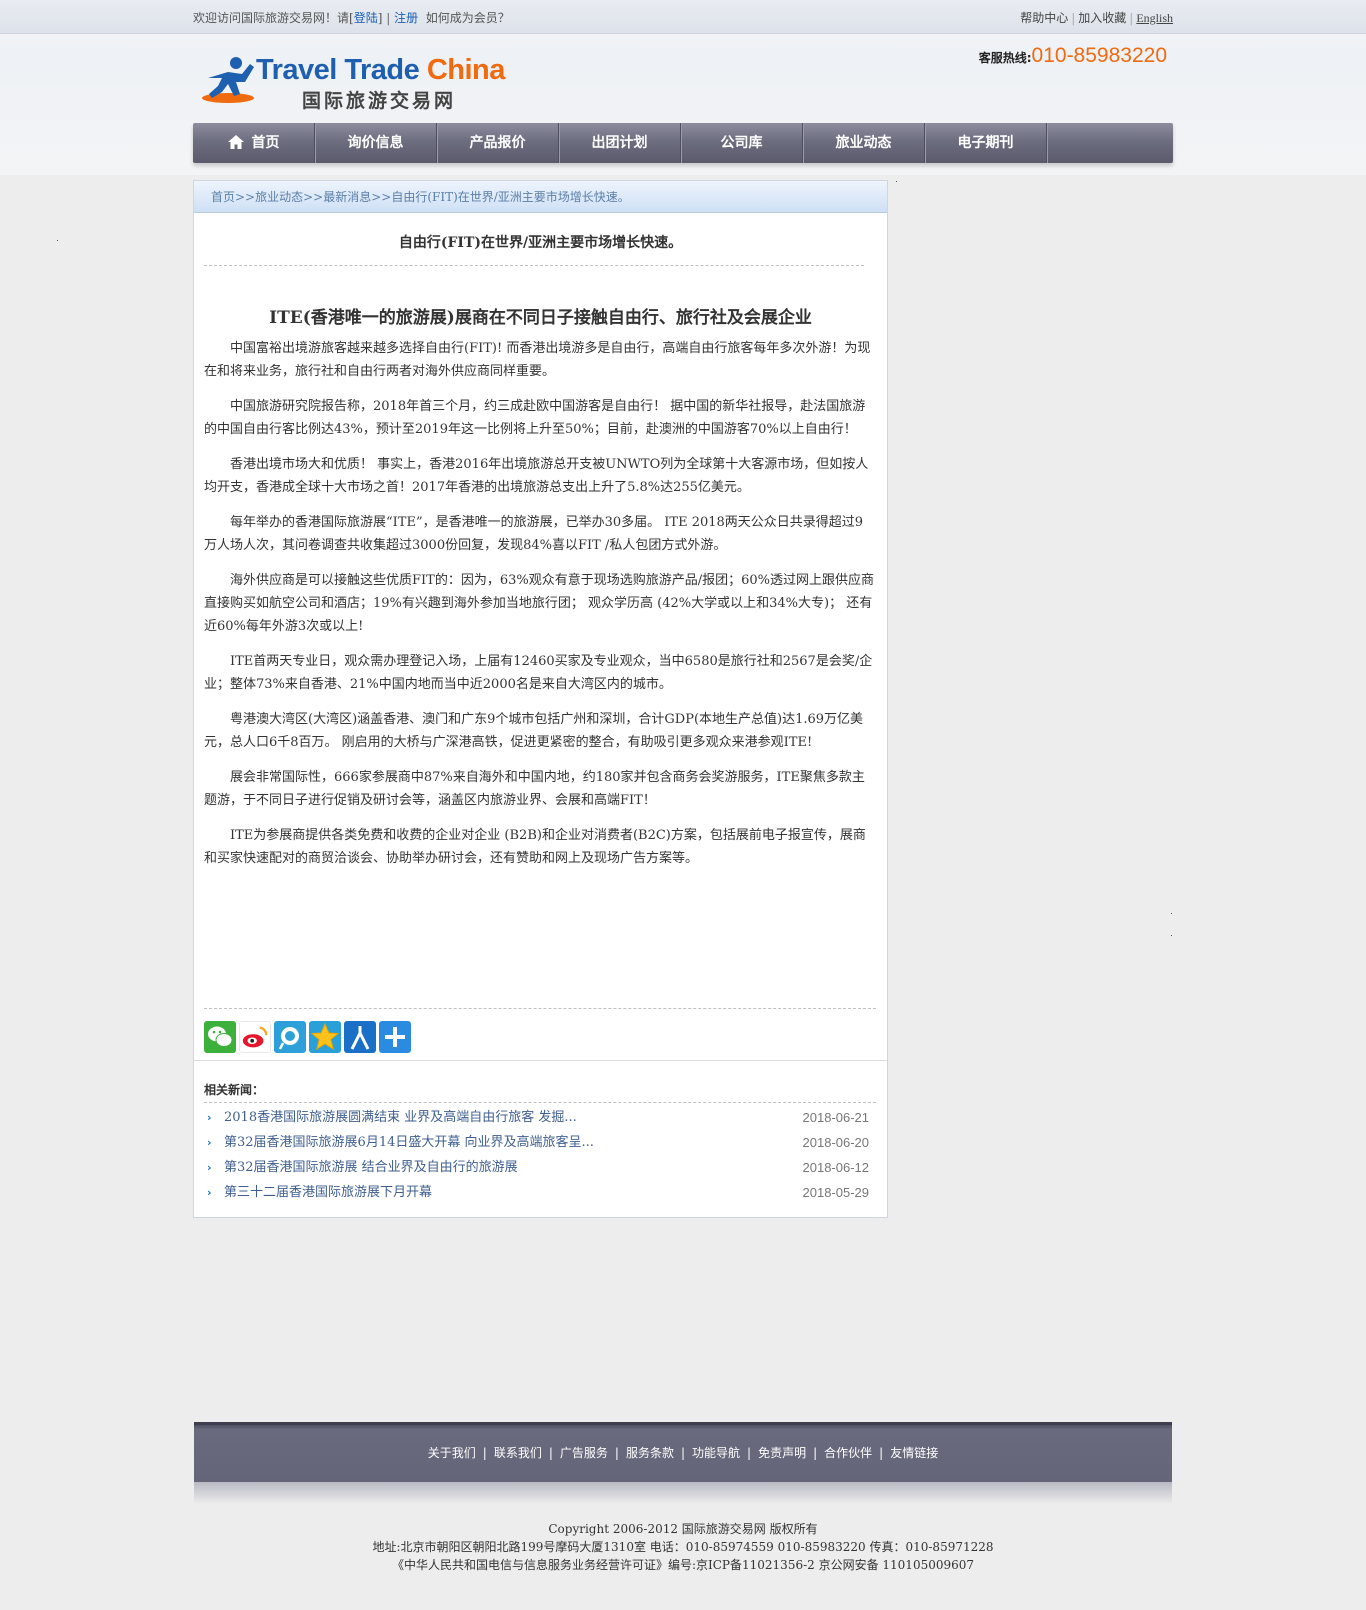 This screenshot has width=1366, height=1610. I want to click on news-title: 第32届香港国际旅游展 结合业界及自由行的旅游展, so click(371, 1167).